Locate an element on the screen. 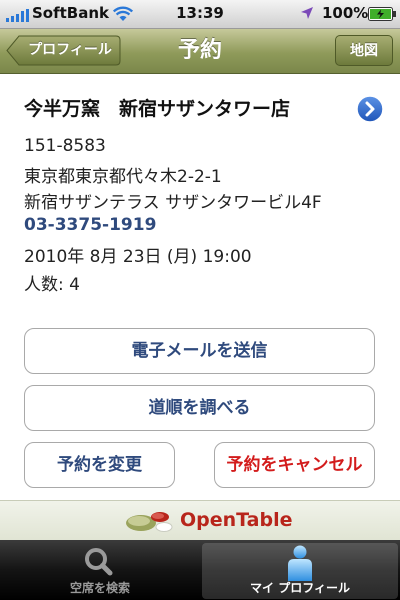 The image size is (400, 600). back-button: プロフィール is located at coordinates (63, 50).